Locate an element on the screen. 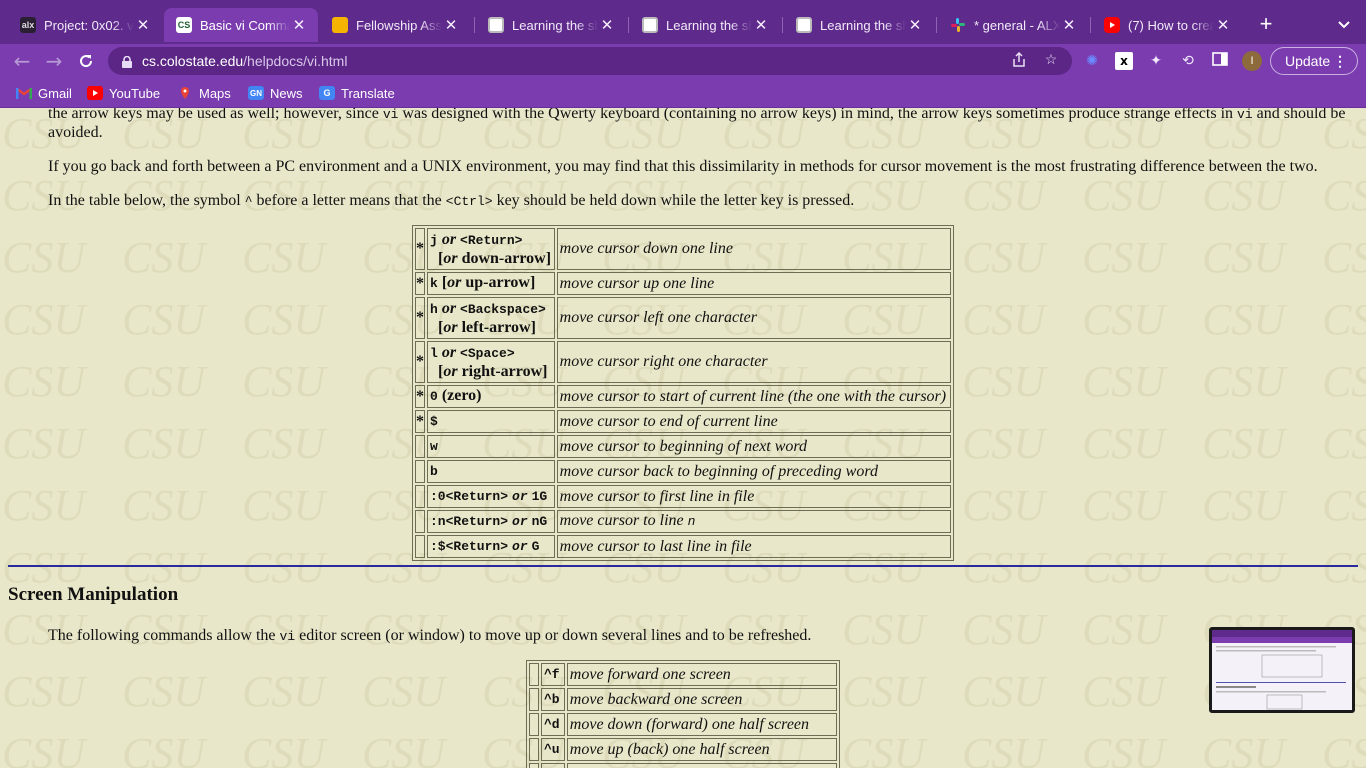 The width and height of the screenshot is (1366, 768). tab-title: Basic vi Comma is located at coordinates (245, 25).